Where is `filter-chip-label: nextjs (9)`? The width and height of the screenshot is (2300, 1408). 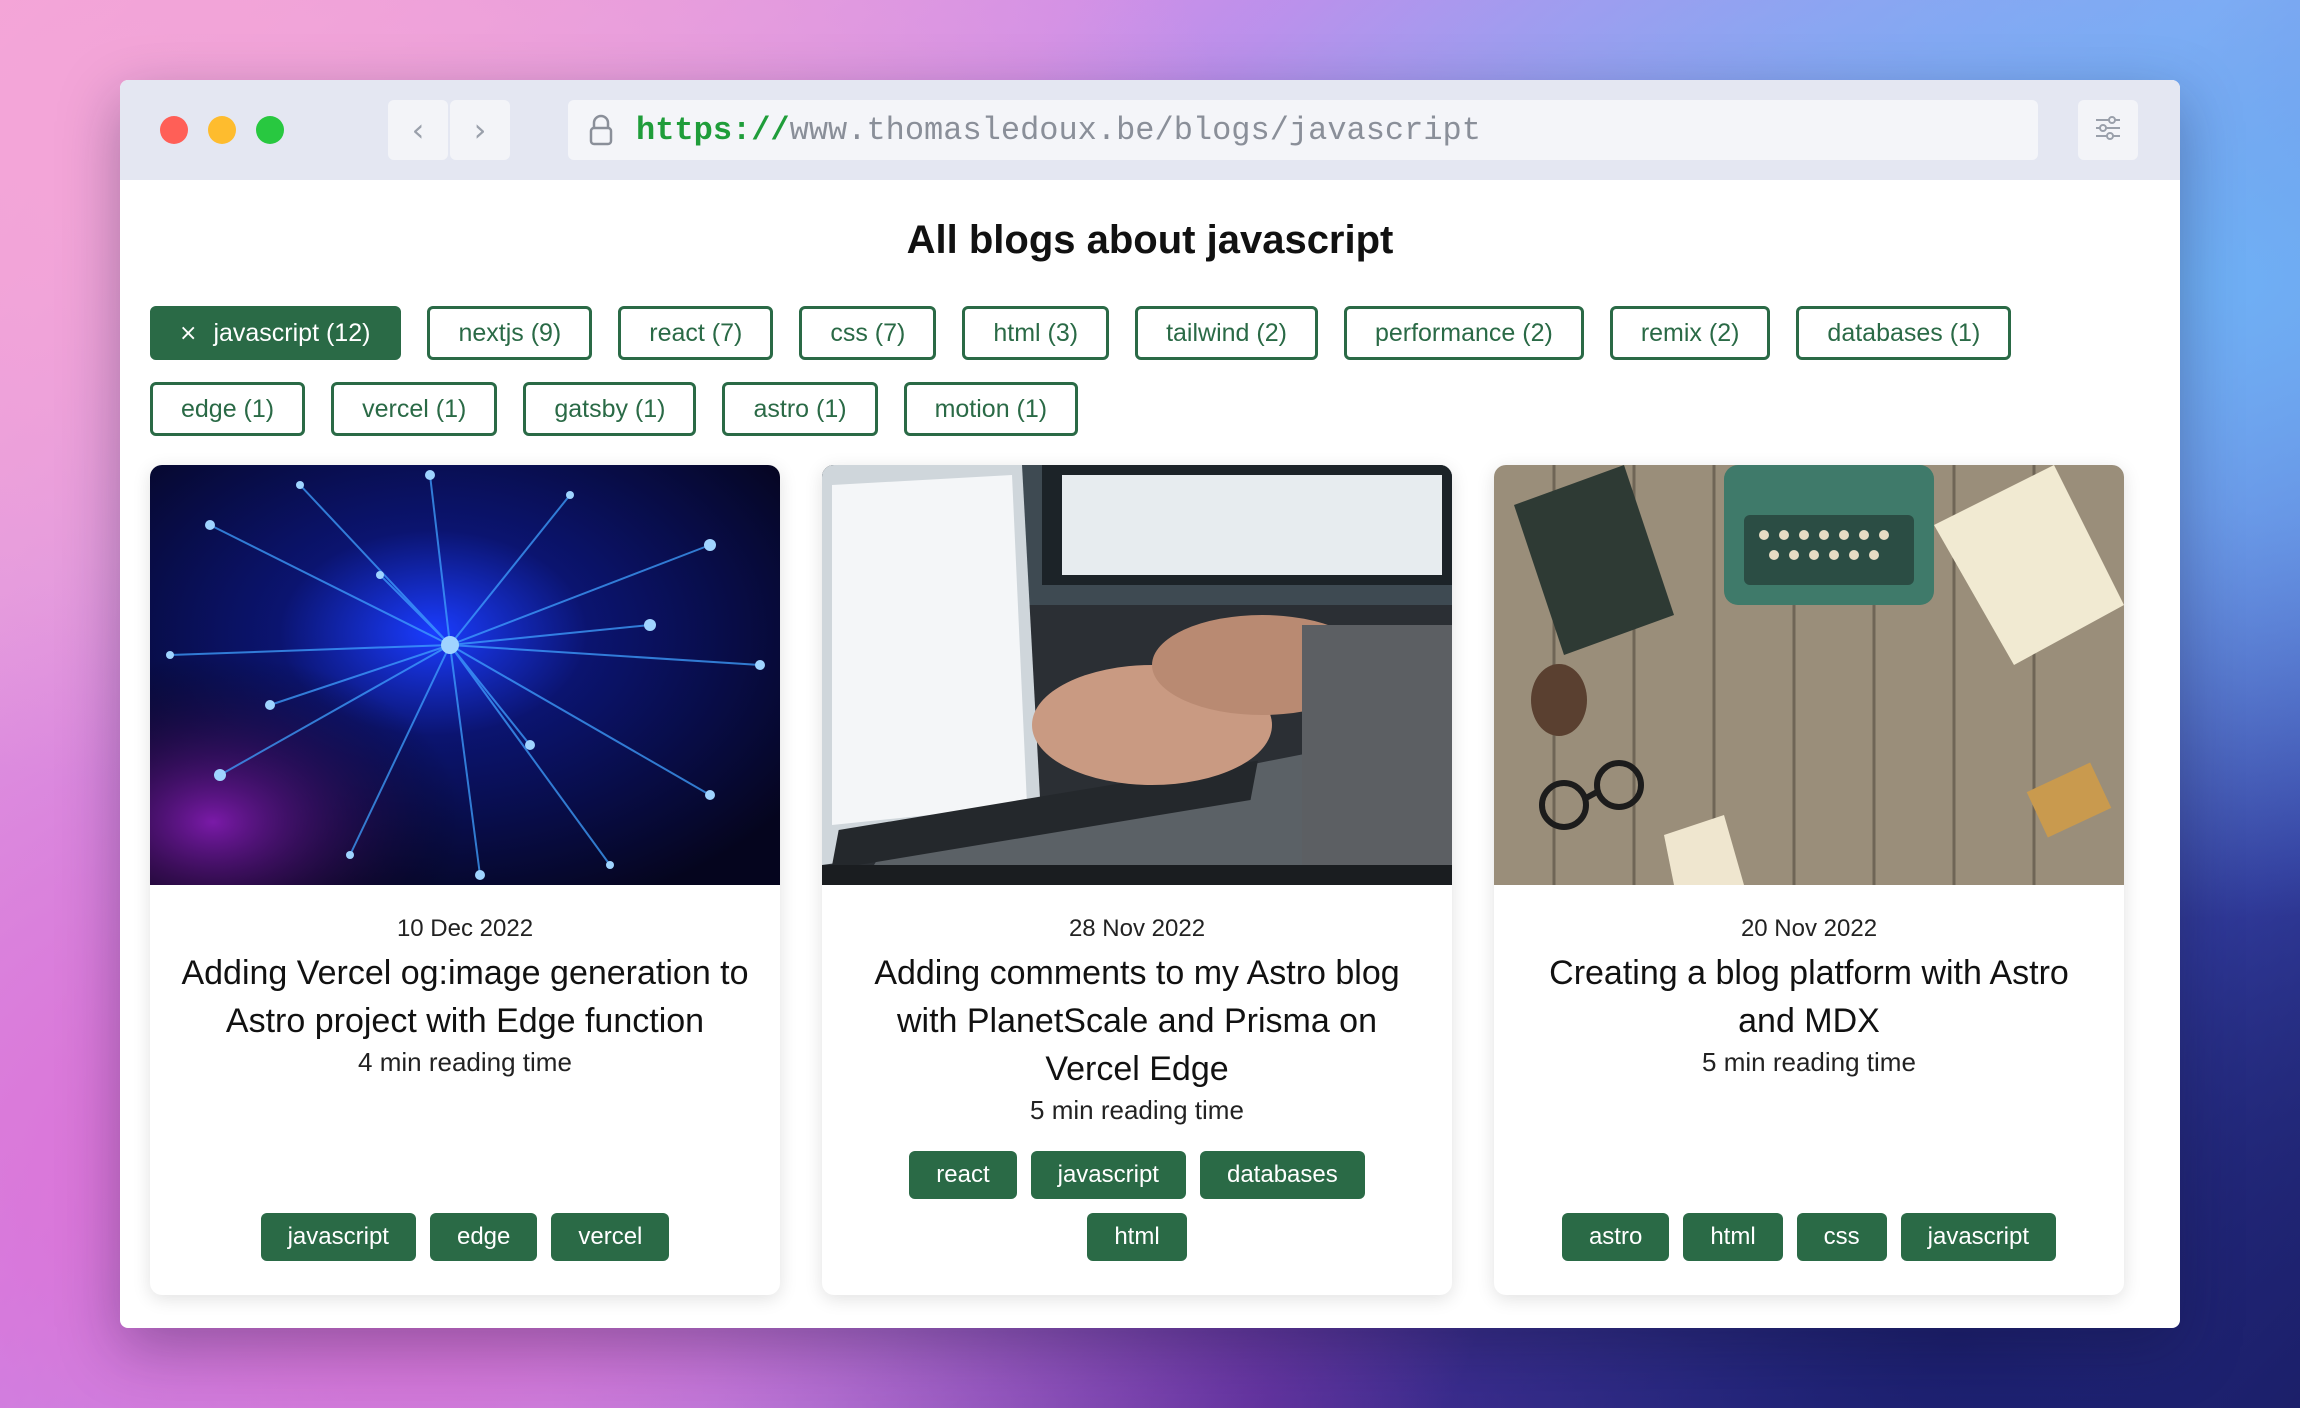
filter-chip-label: nextjs (9) is located at coordinates (510, 332).